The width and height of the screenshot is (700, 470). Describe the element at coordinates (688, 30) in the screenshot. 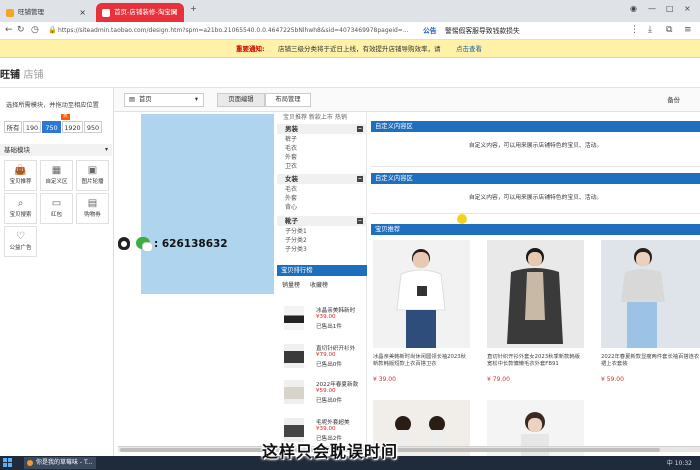

I see `menu-icon: ≡` at that location.